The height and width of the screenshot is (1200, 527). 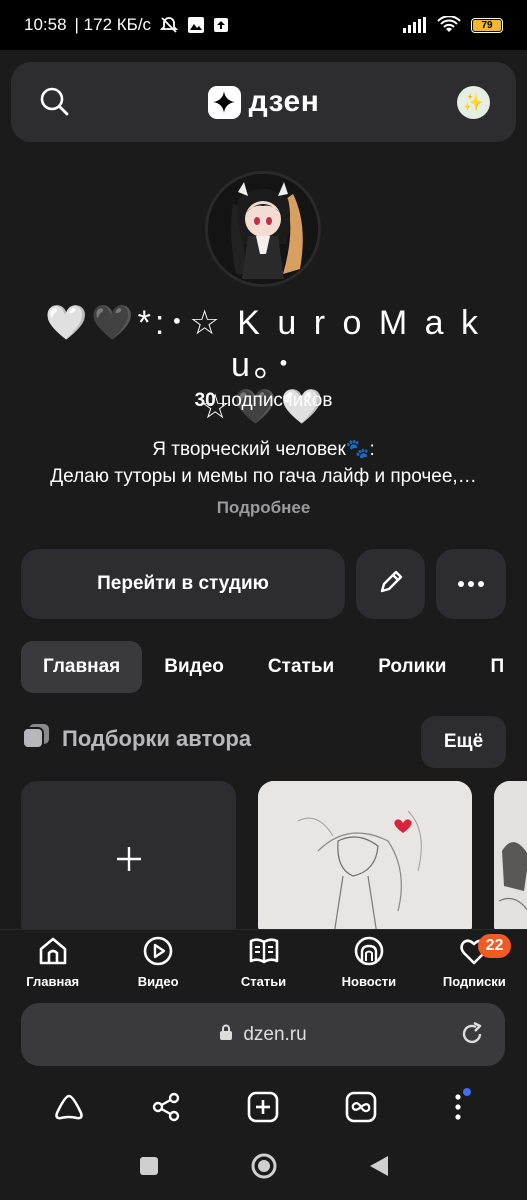 I want to click on home-button-icon, so click(x=264, y=1168).